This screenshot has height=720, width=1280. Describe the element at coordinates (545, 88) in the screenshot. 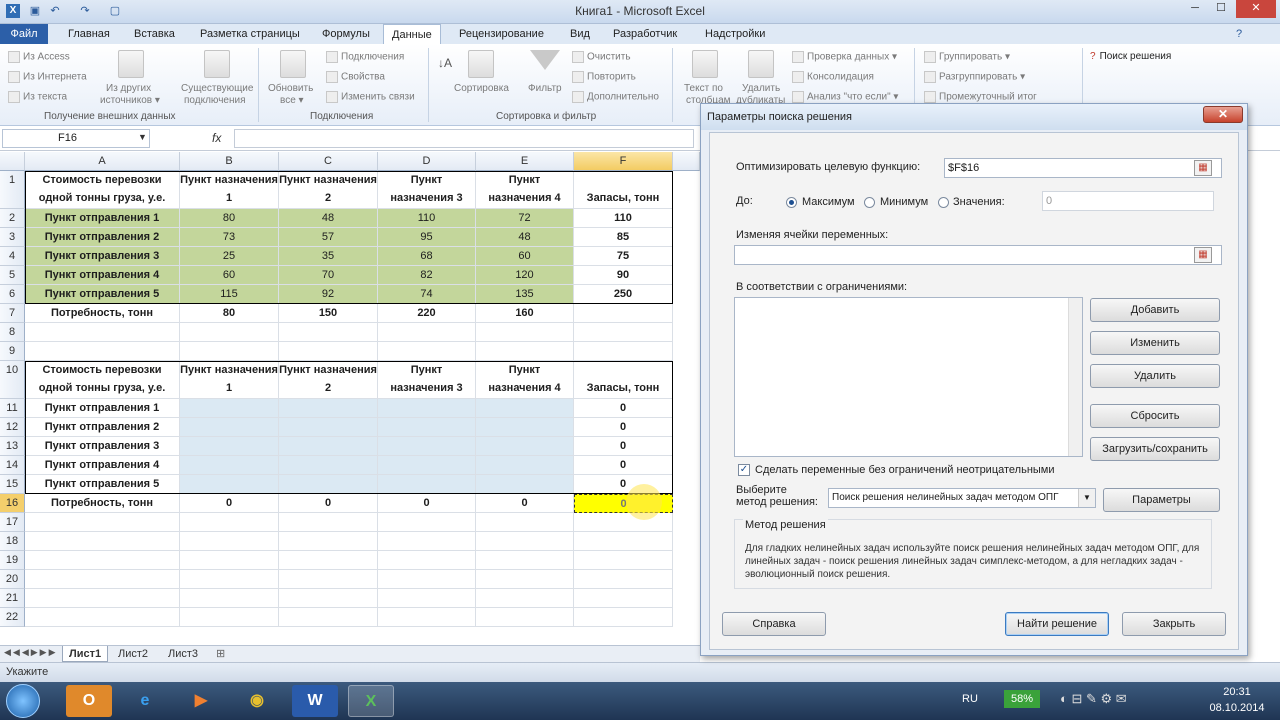

I see `filter-button: Фильтр` at that location.